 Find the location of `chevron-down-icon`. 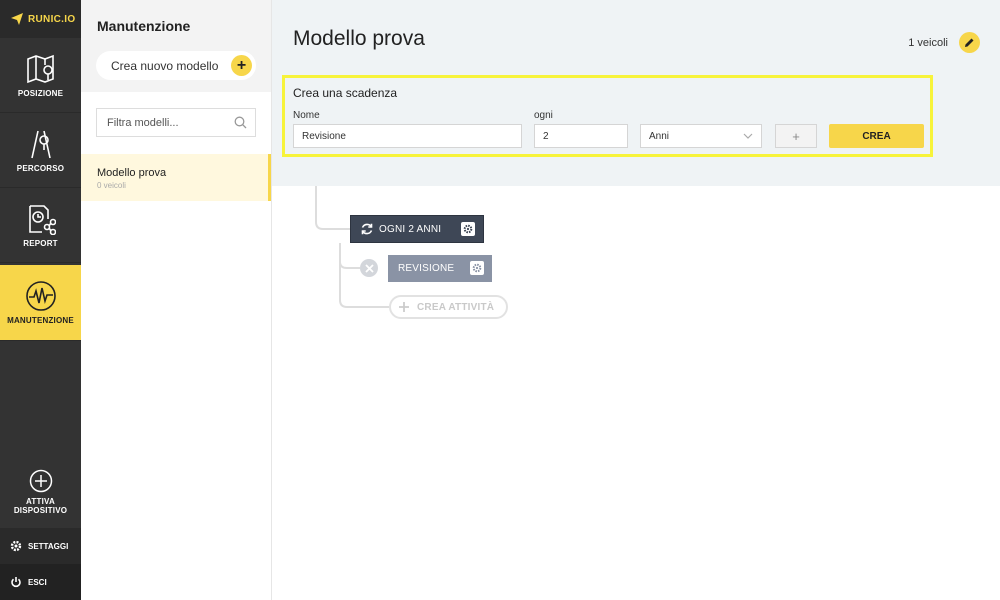

chevron-down-icon is located at coordinates (748, 136).